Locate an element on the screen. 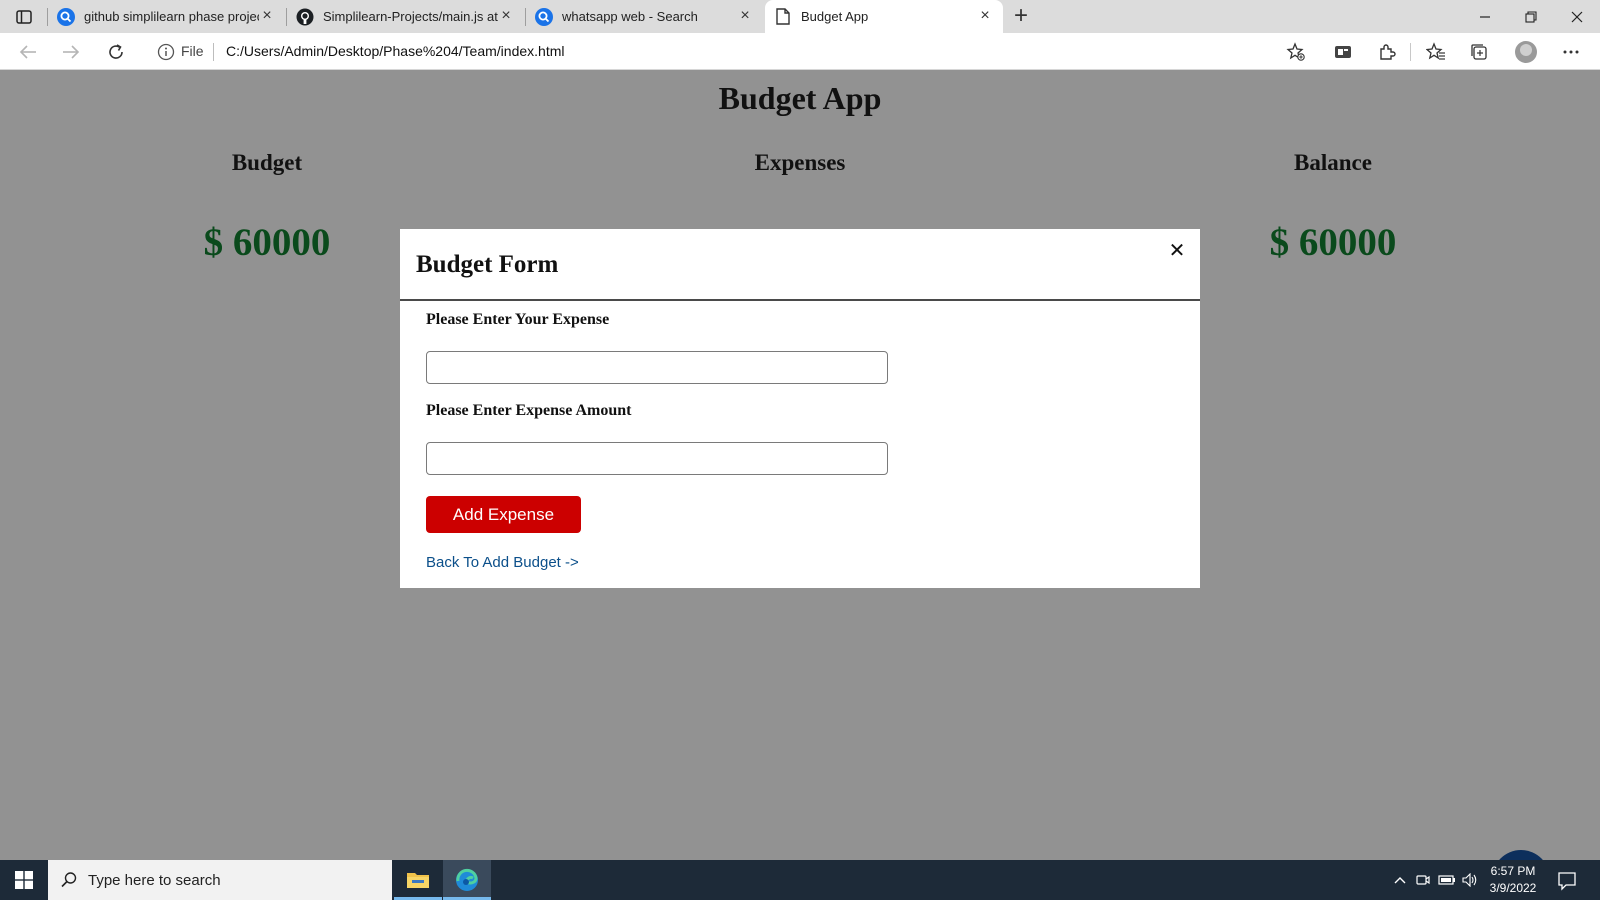 Image resolution: width=1600 pixels, height=900 pixels. page-icon is located at coordinates (783, 17).